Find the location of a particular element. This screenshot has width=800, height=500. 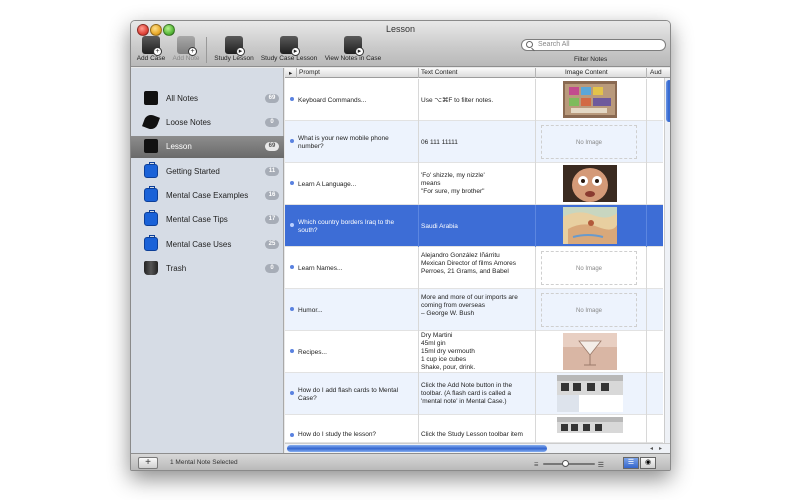

study-case-lesson-icon: ▸ is located at coordinates (290, 46).